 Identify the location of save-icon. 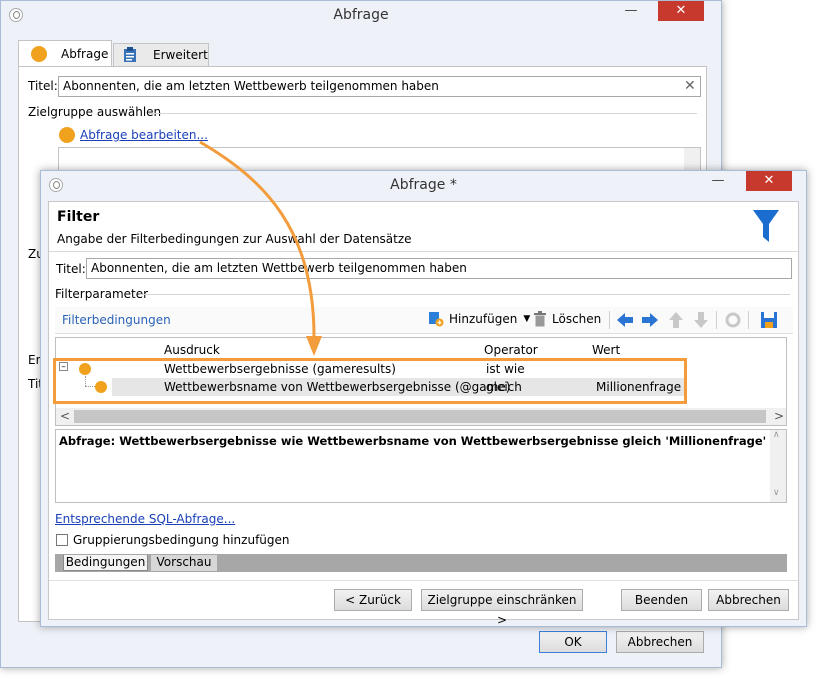
(769, 320).